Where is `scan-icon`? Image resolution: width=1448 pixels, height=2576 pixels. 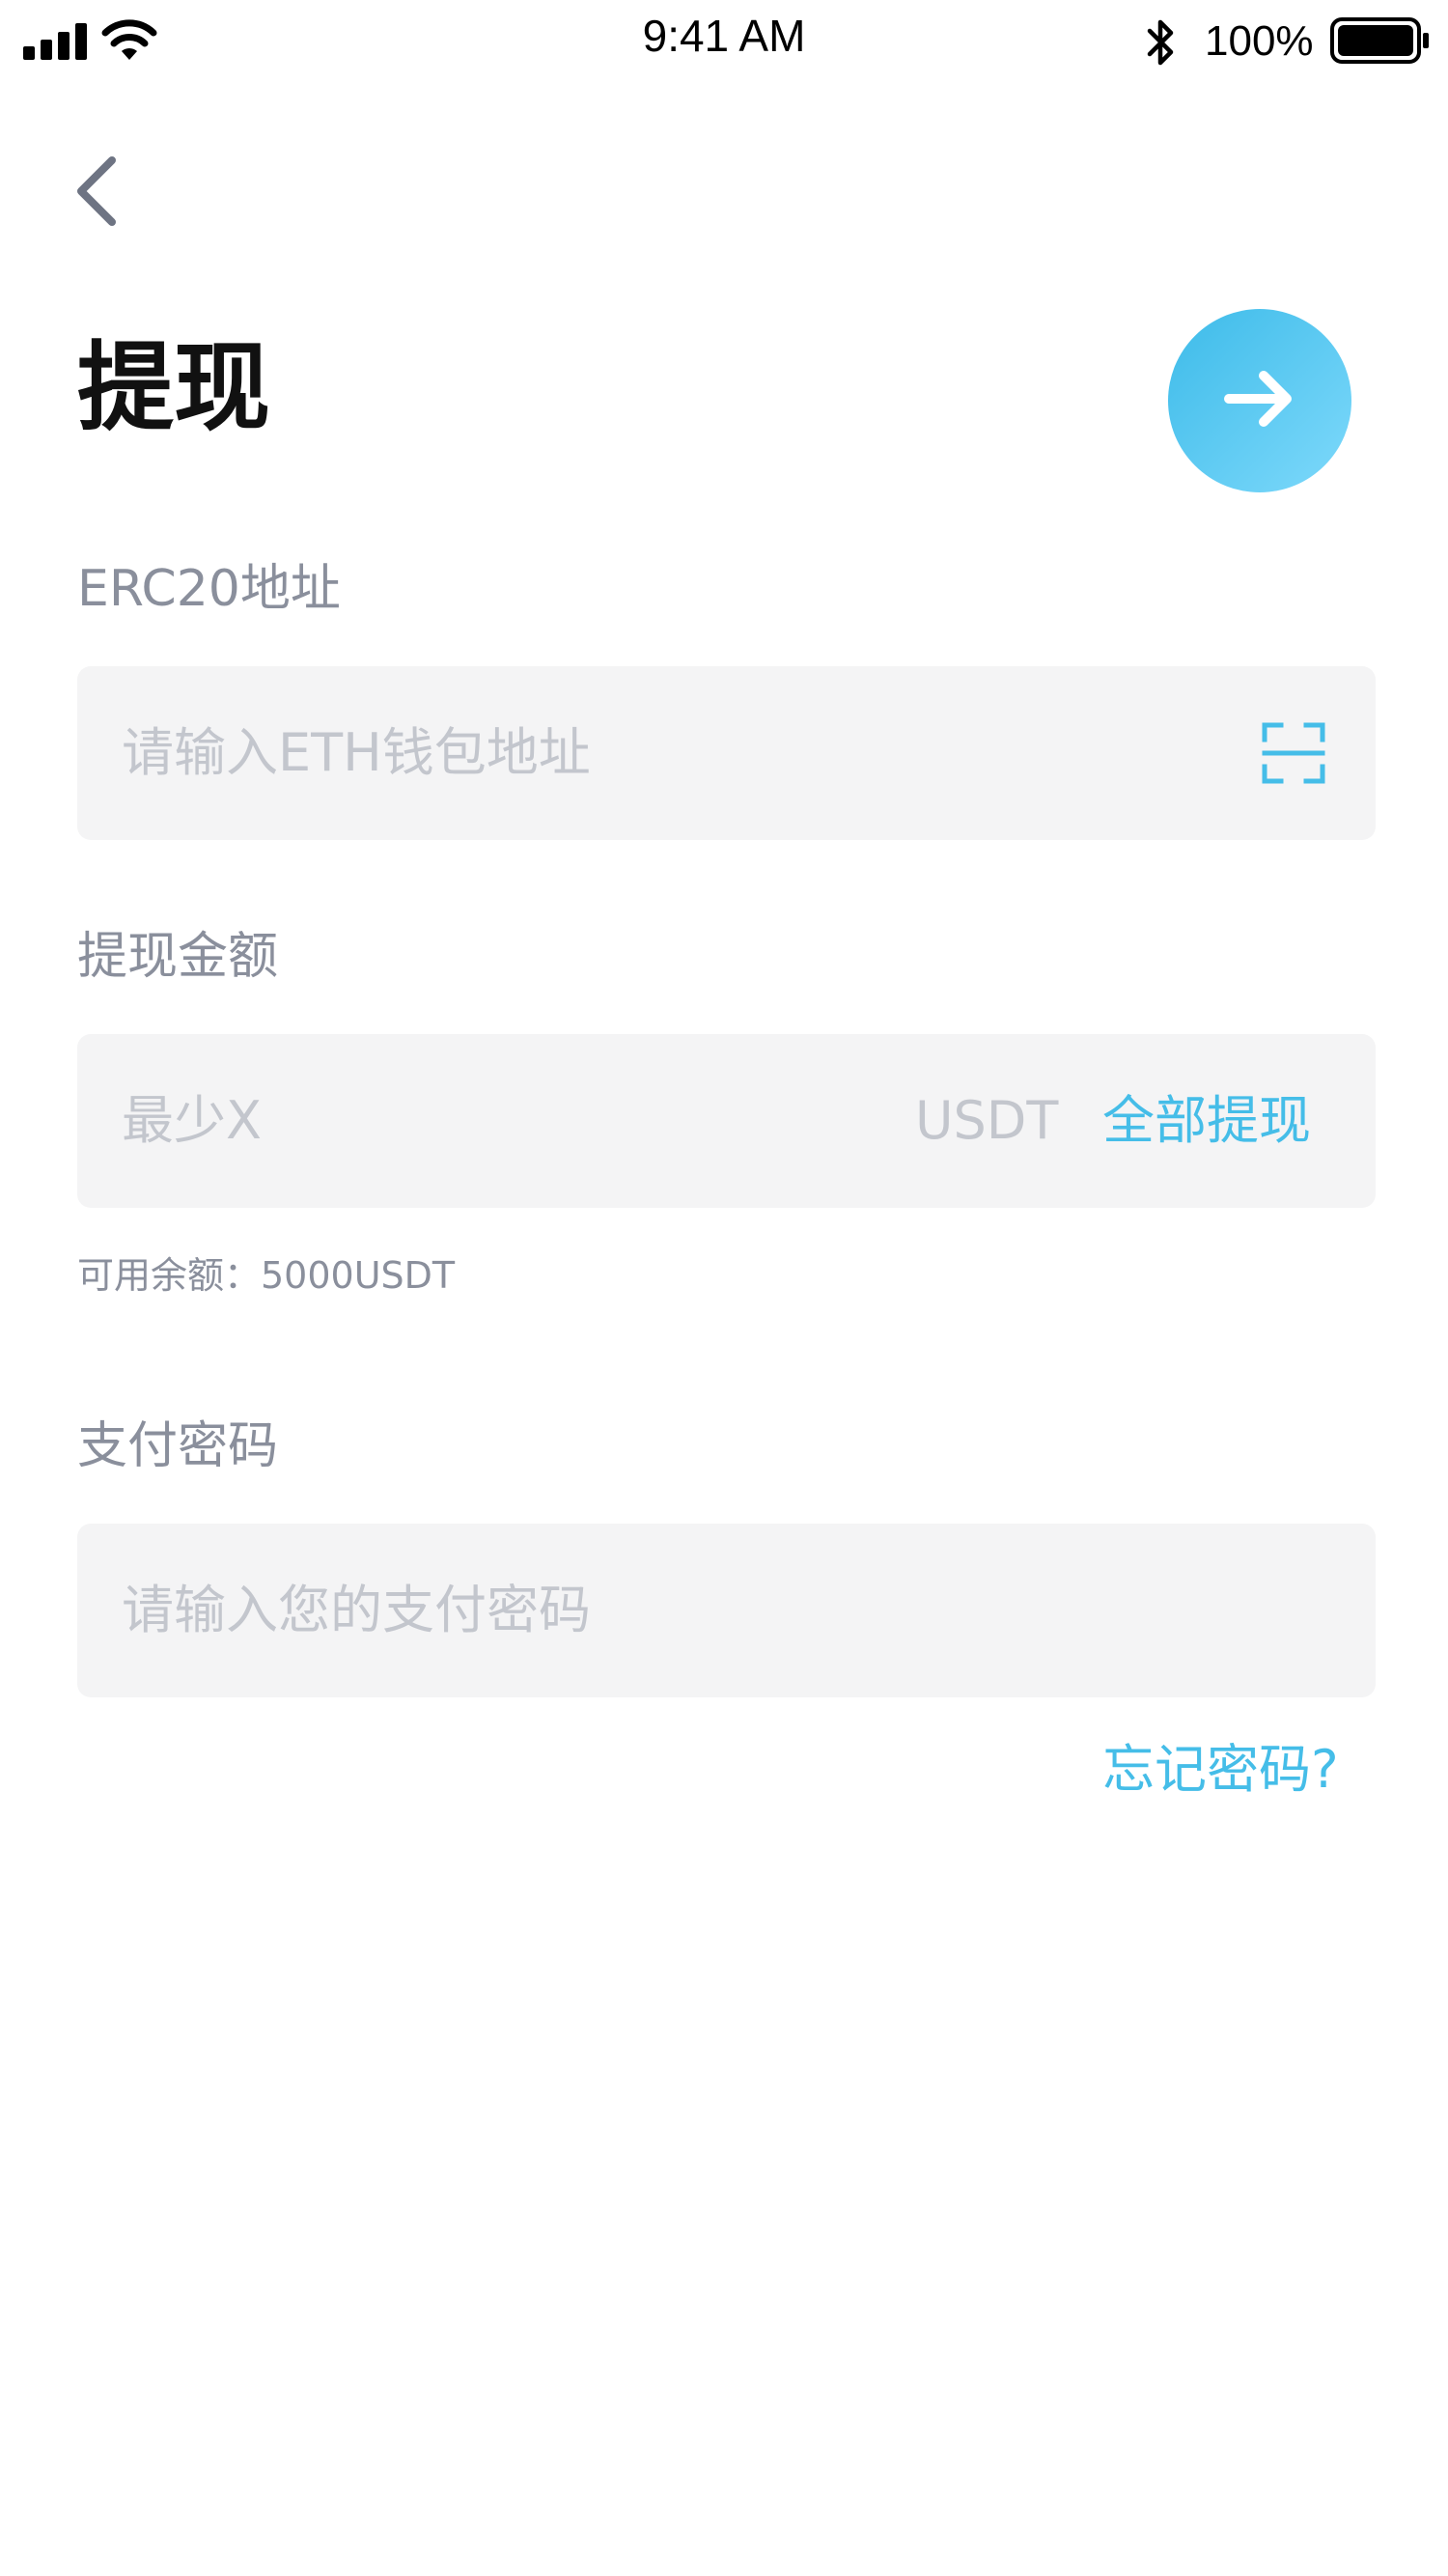 scan-icon is located at coordinates (1294, 755).